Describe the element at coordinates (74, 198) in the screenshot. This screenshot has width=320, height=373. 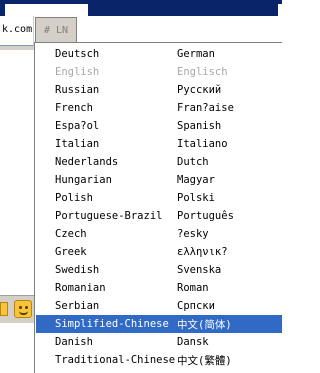
I see `menu-item-label: Polish` at that location.